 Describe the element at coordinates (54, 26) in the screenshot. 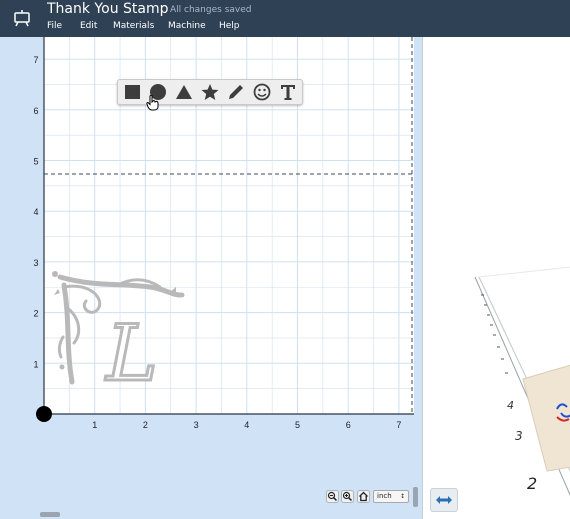

I see `menu-file: File` at that location.